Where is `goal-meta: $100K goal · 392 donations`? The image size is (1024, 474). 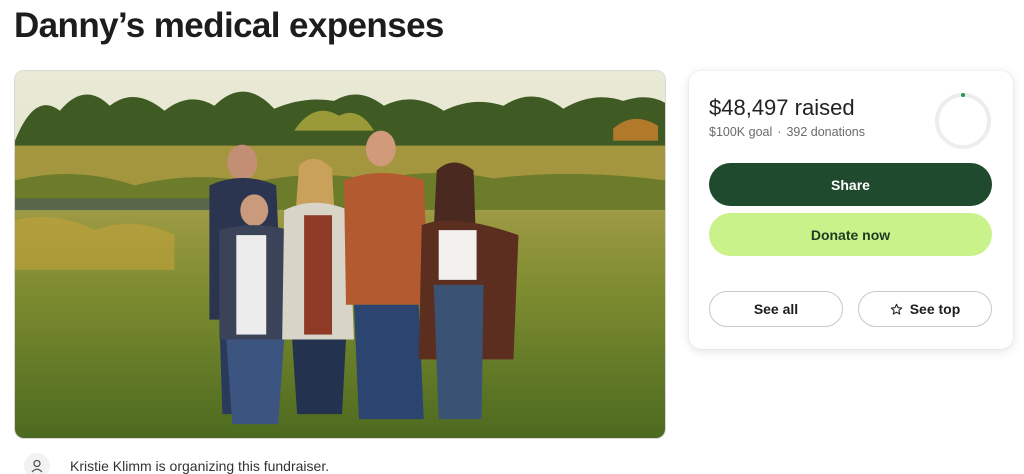
goal-meta: $100K goal · 392 donations is located at coordinates (787, 132).